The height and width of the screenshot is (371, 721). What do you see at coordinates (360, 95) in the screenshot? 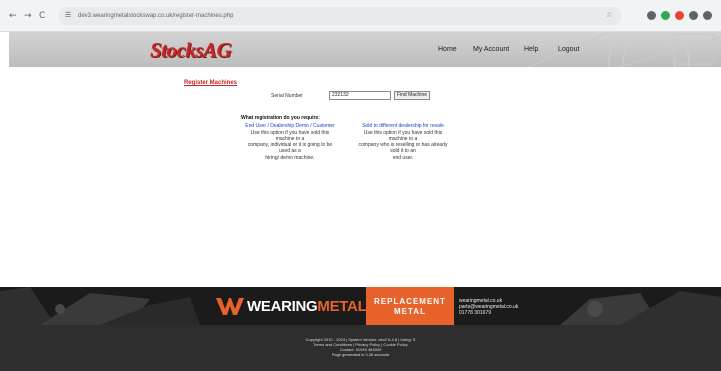
I see `serial-number-input: 232132` at bounding box center [360, 95].